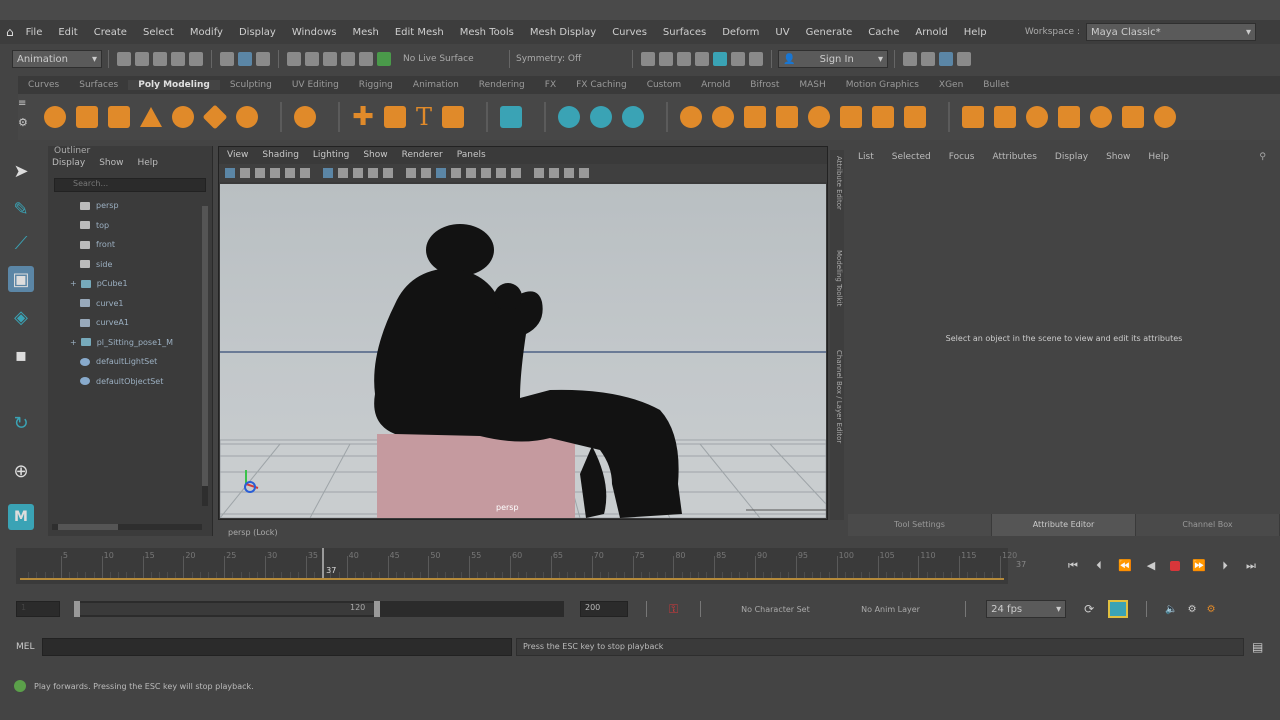 This screenshot has height=720, width=1280. What do you see at coordinates (882, 85) in the screenshot?
I see `shelf-tab-motion-graphics: Motion Graphics` at bounding box center [882, 85].